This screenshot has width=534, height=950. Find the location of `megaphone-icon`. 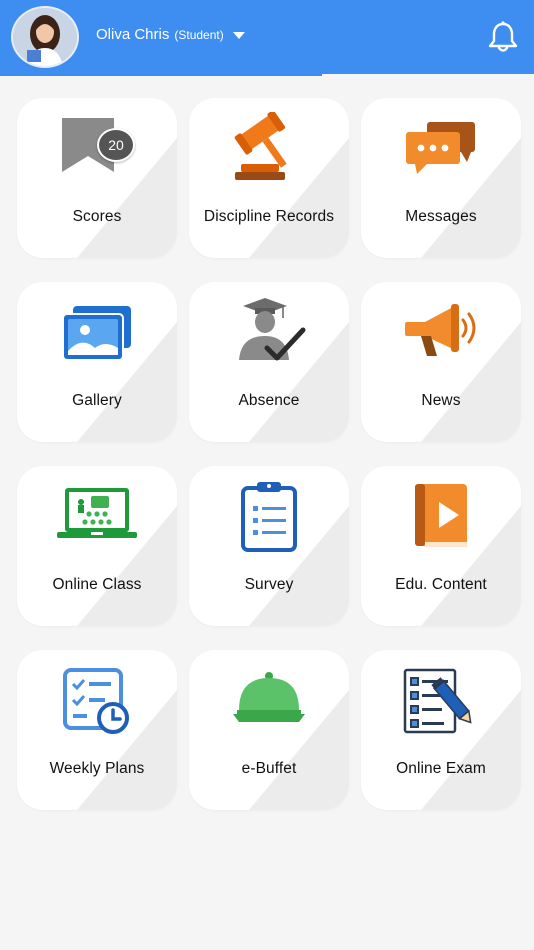

megaphone-icon is located at coordinates (440, 330).